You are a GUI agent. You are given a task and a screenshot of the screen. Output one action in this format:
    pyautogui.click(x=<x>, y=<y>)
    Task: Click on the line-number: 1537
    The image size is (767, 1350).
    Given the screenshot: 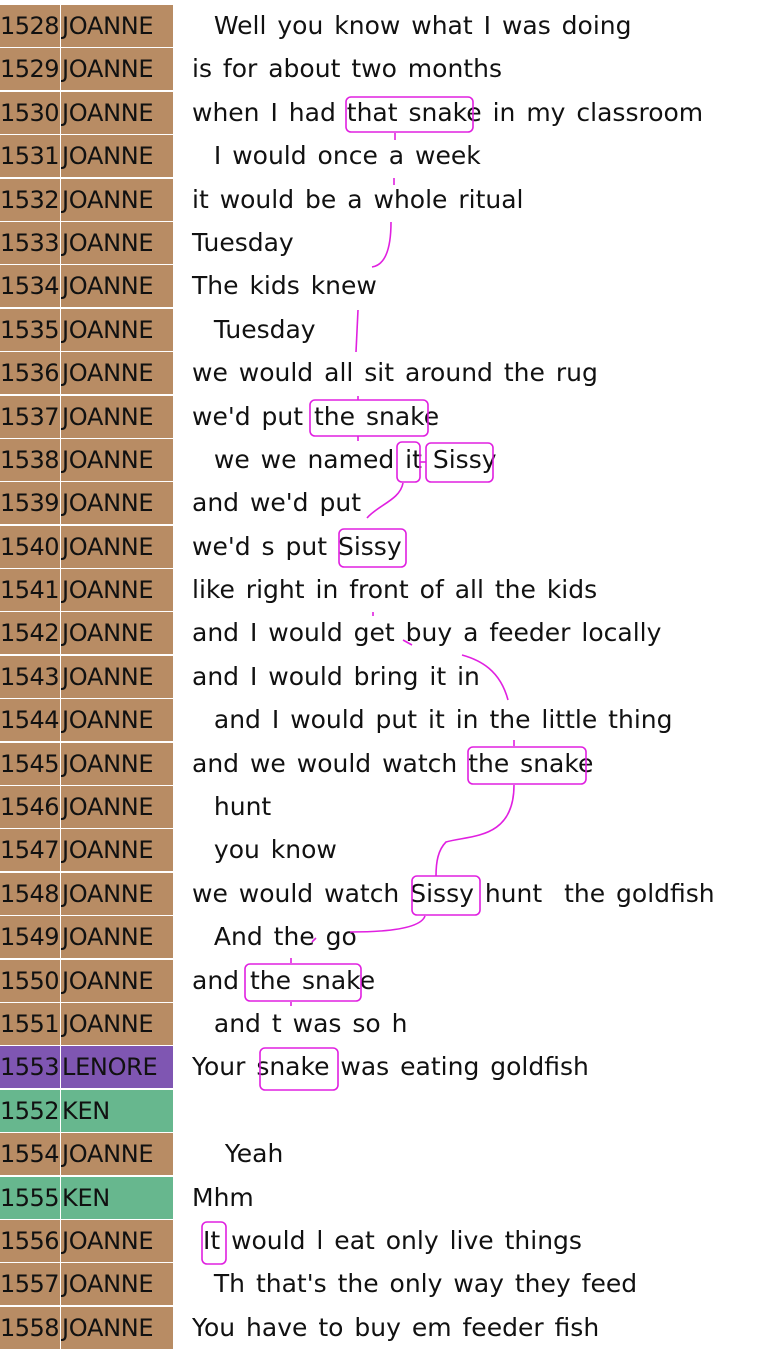 What is the action you would take?
    pyautogui.click(x=30, y=416)
    